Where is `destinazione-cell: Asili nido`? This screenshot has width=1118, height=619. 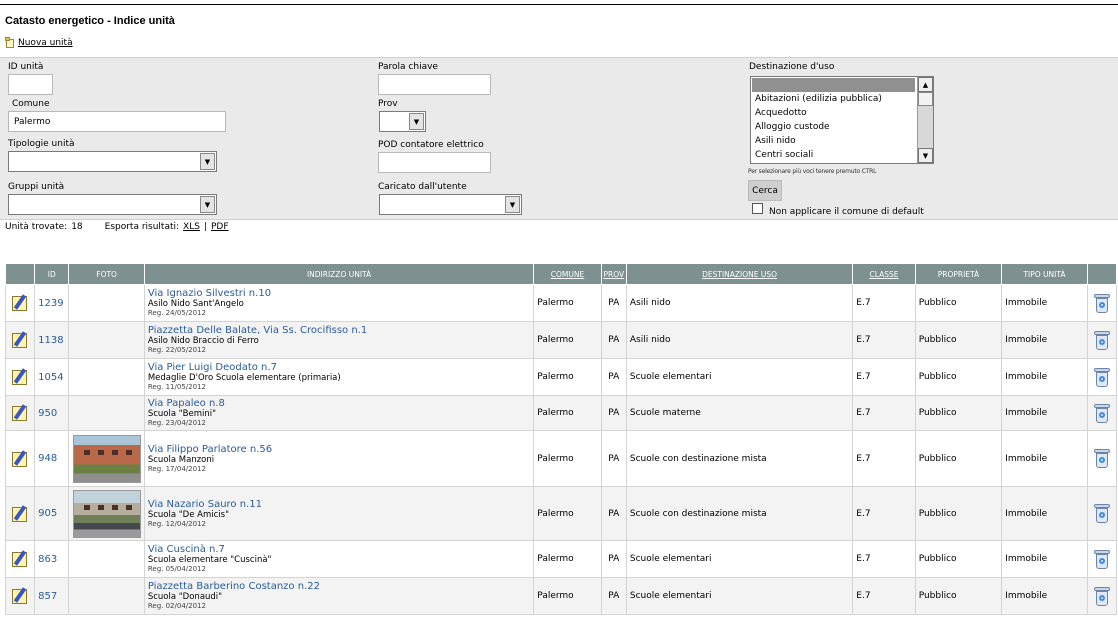
destinazione-cell: Asili nido is located at coordinates (739, 303).